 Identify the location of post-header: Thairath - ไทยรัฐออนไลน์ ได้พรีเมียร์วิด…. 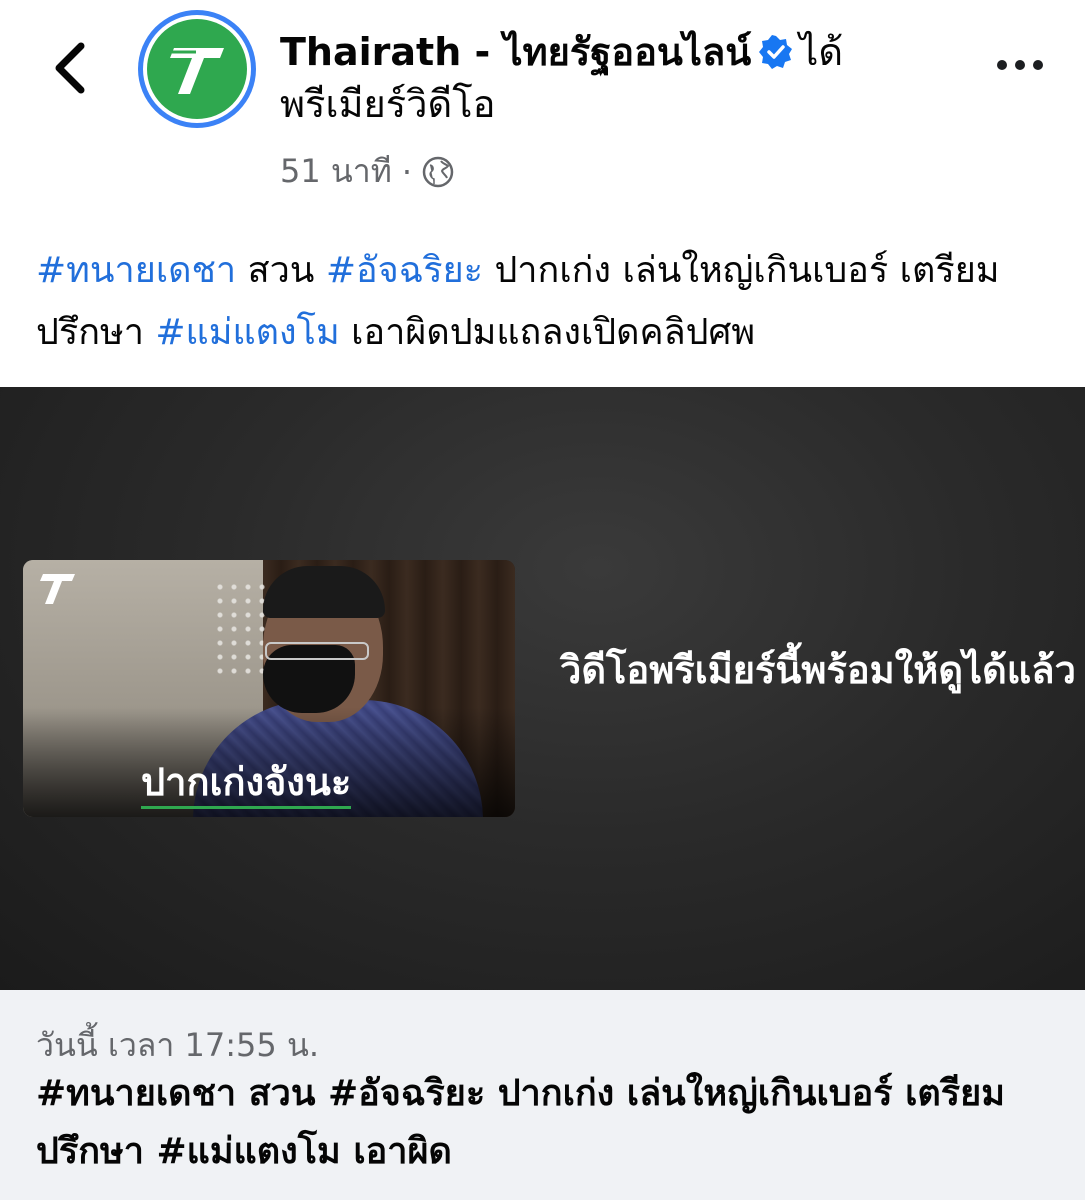
(600, 78).